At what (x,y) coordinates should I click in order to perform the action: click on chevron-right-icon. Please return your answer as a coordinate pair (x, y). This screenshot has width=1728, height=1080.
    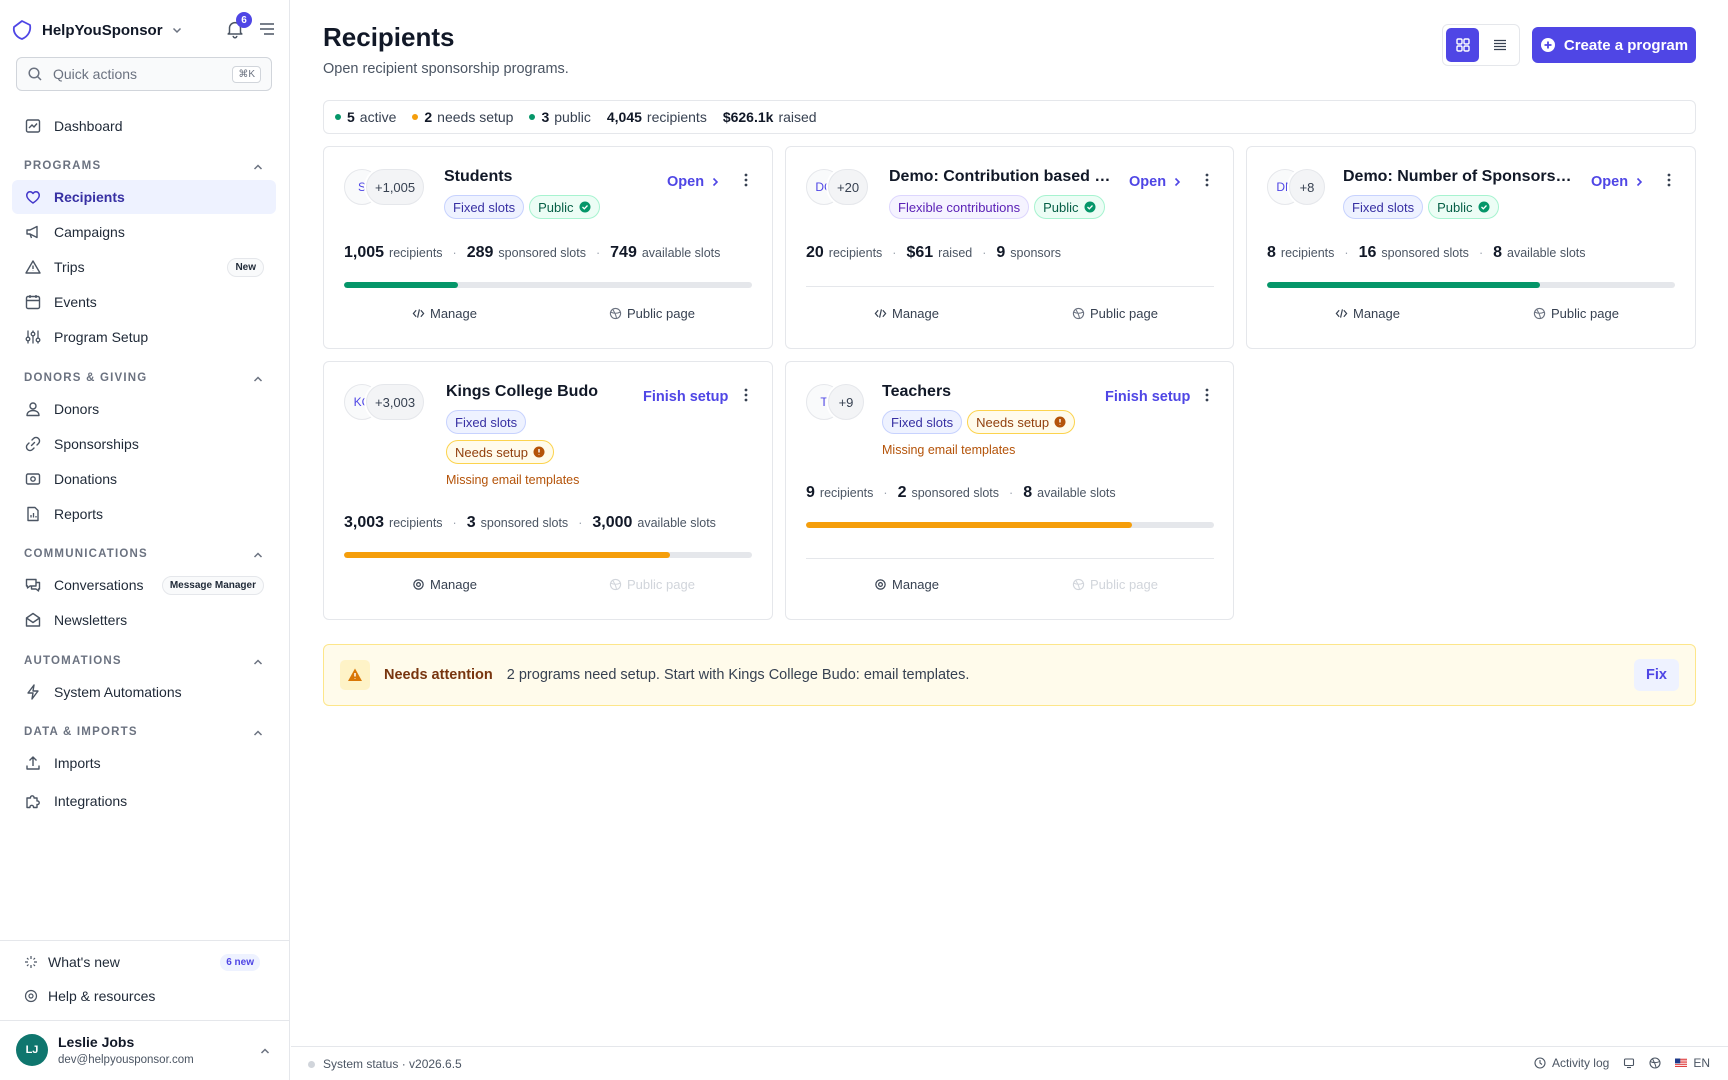
    Looking at the image, I should click on (715, 182).